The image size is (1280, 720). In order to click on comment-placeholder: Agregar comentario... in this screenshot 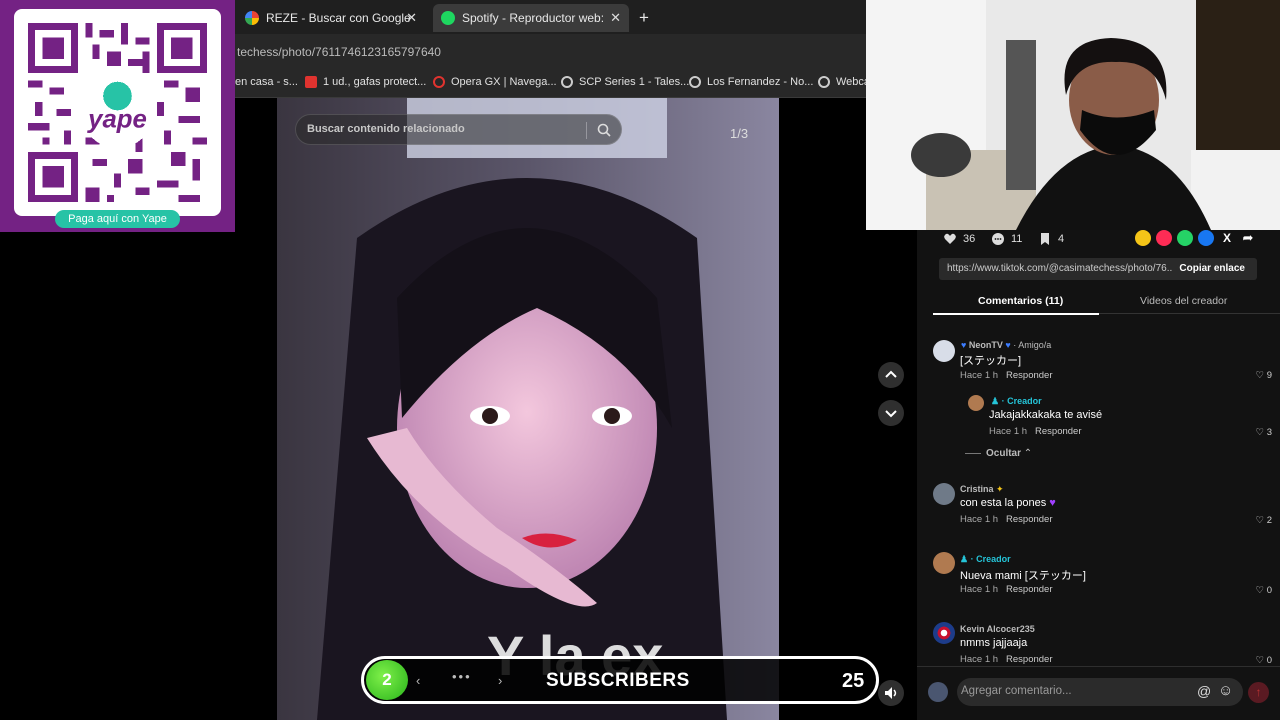, I will do `click(1016, 691)`.